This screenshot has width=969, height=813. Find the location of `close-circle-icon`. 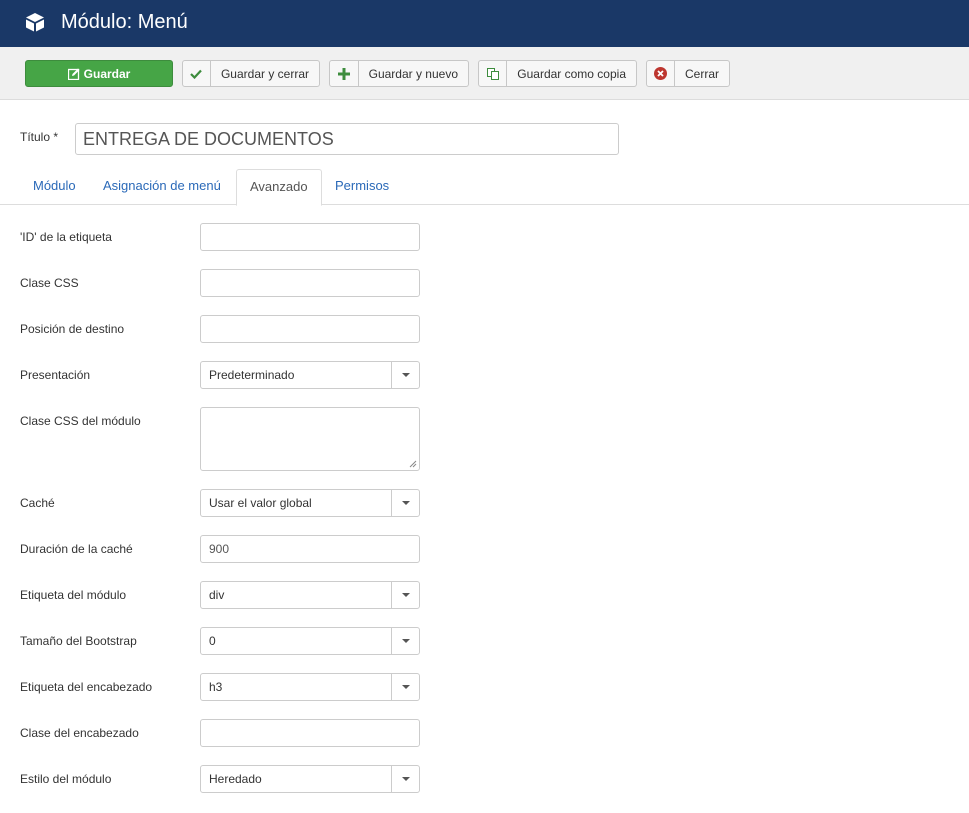

close-circle-icon is located at coordinates (661, 73).